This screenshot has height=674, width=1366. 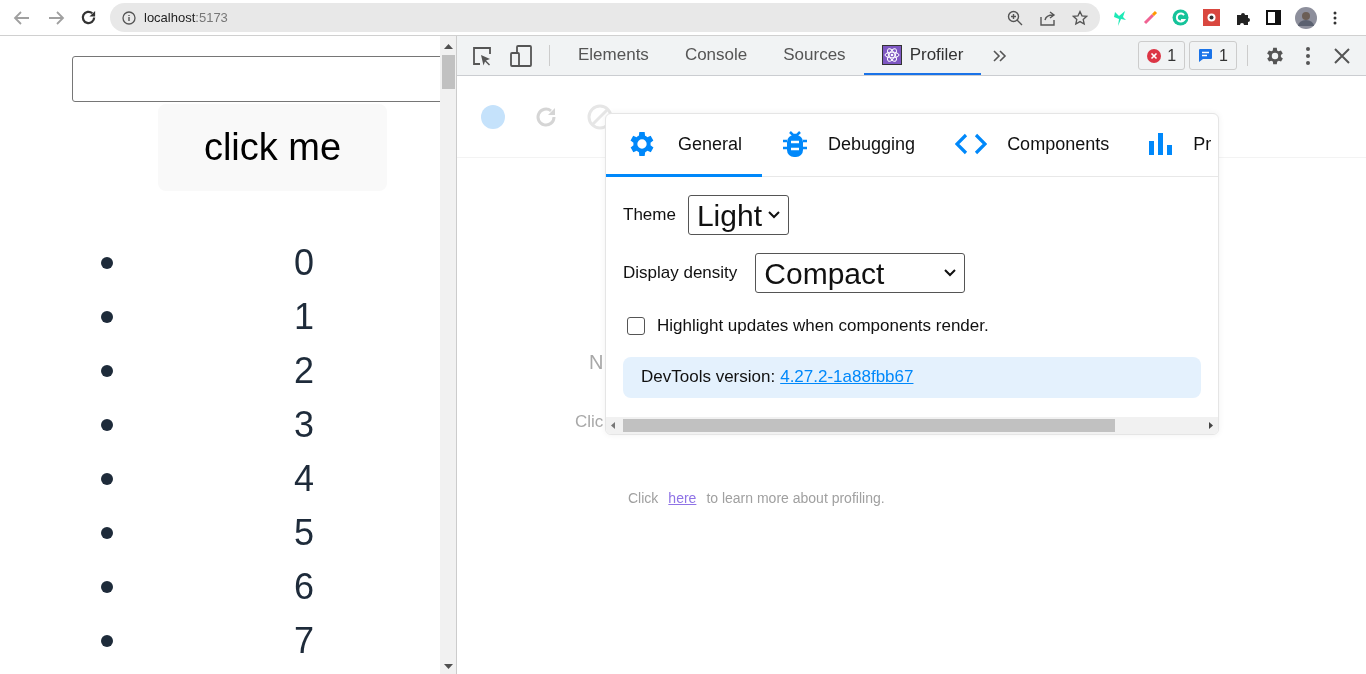 What do you see at coordinates (1048, 17) in the screenshot?
I see `share-icon` at bounding box center [1048, 17].